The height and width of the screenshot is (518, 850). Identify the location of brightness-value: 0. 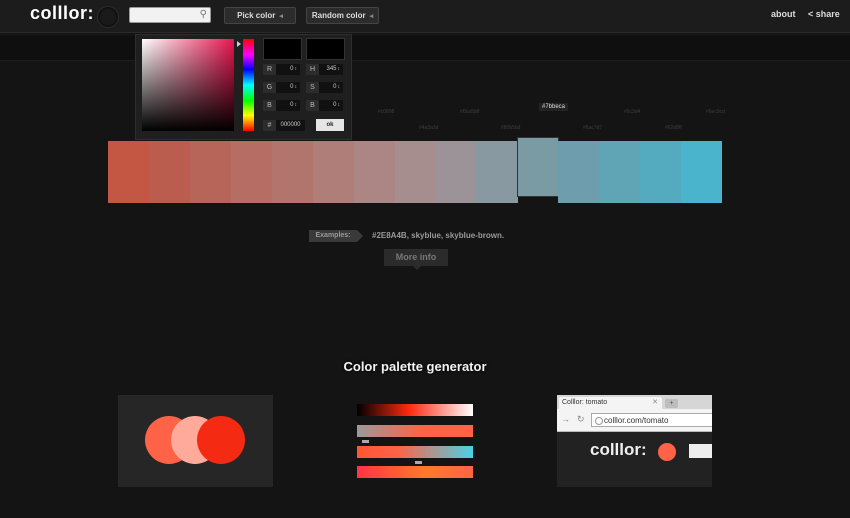
(331, 105).